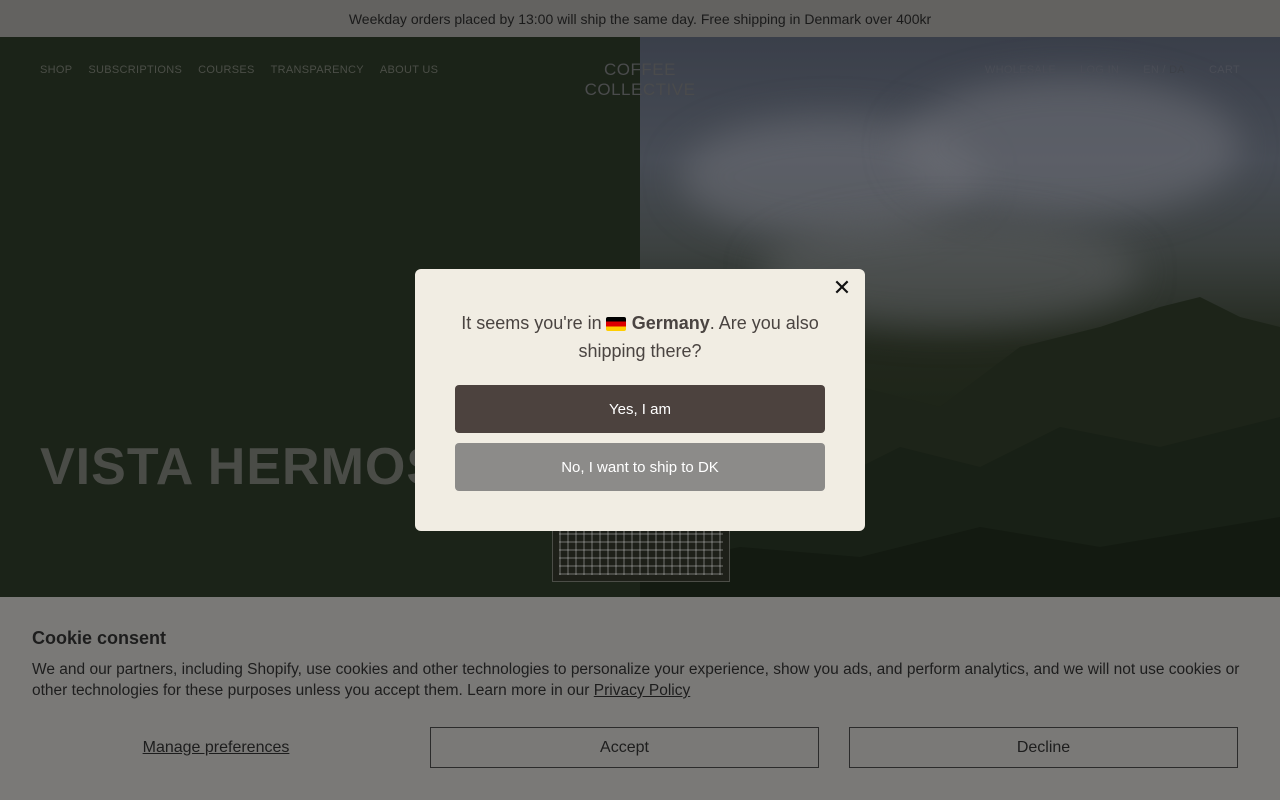 This screenshot has height=800, width=1280. I want to click on germany-flag-icon, so click(615, 324).